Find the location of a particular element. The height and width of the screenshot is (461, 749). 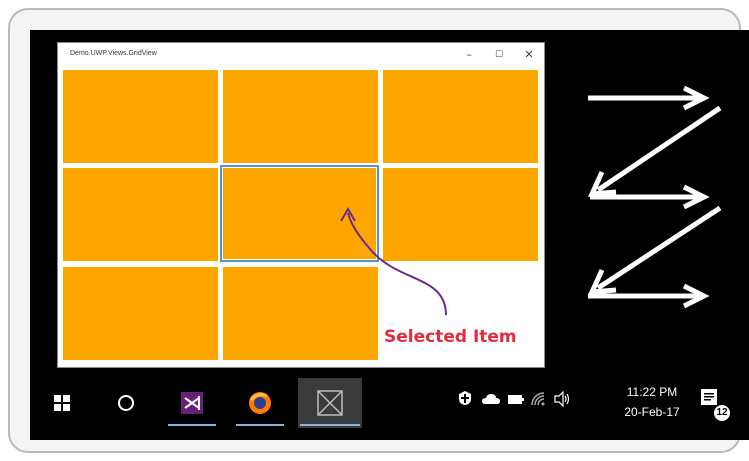

visual-studio-rc-icon is located at coordinates (192, 403).